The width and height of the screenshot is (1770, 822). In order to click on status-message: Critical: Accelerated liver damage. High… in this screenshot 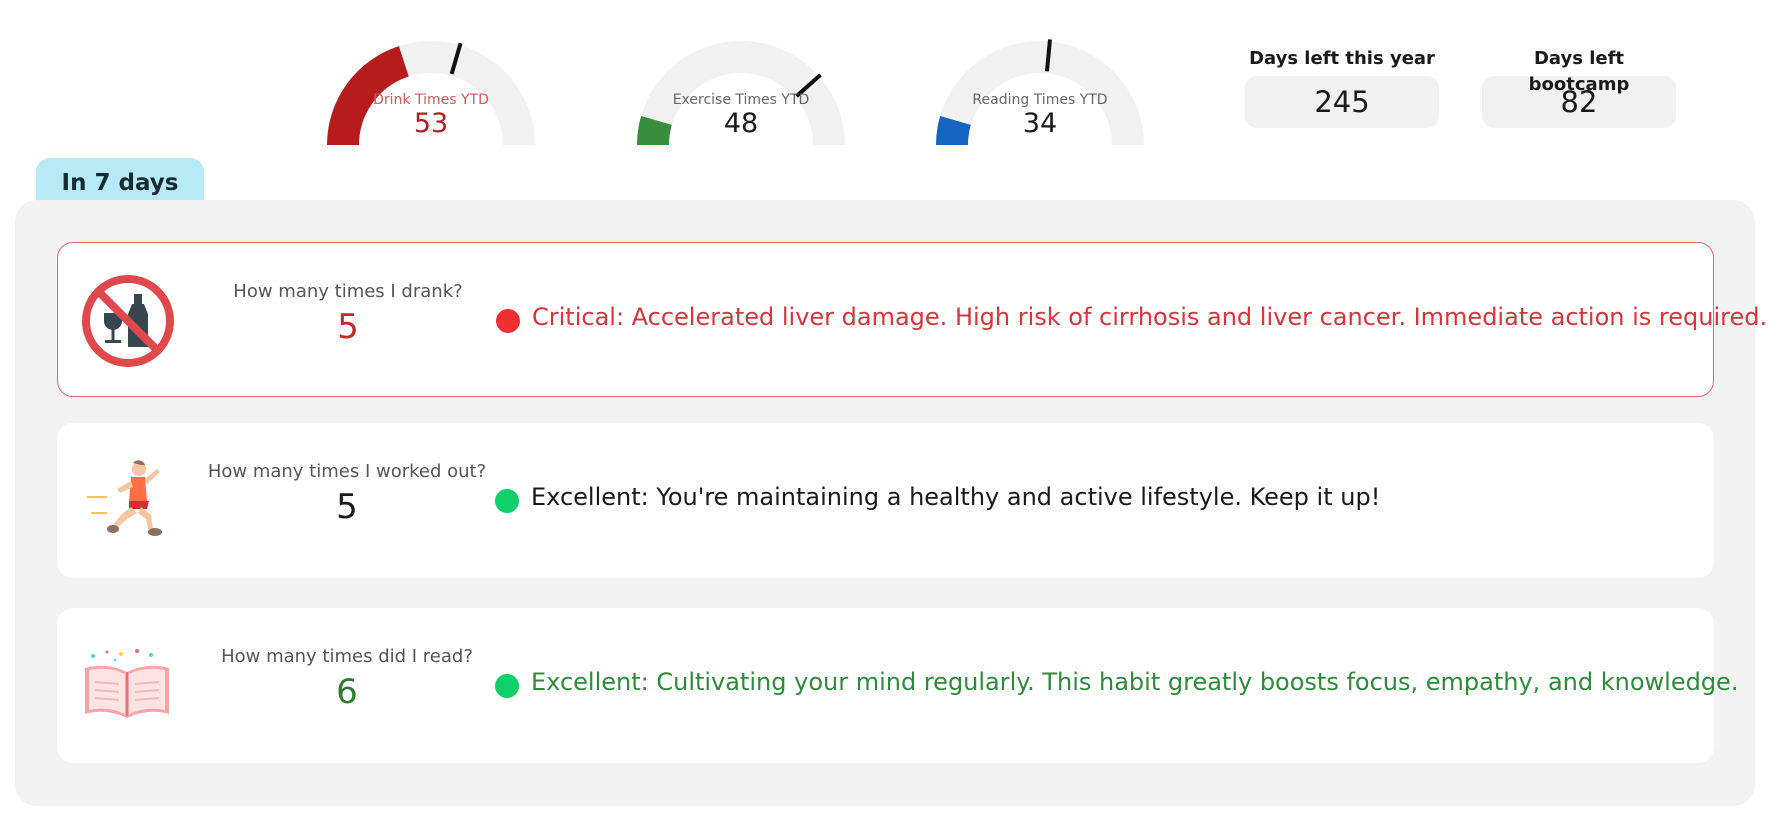, I will do `click(1150, 317)`.